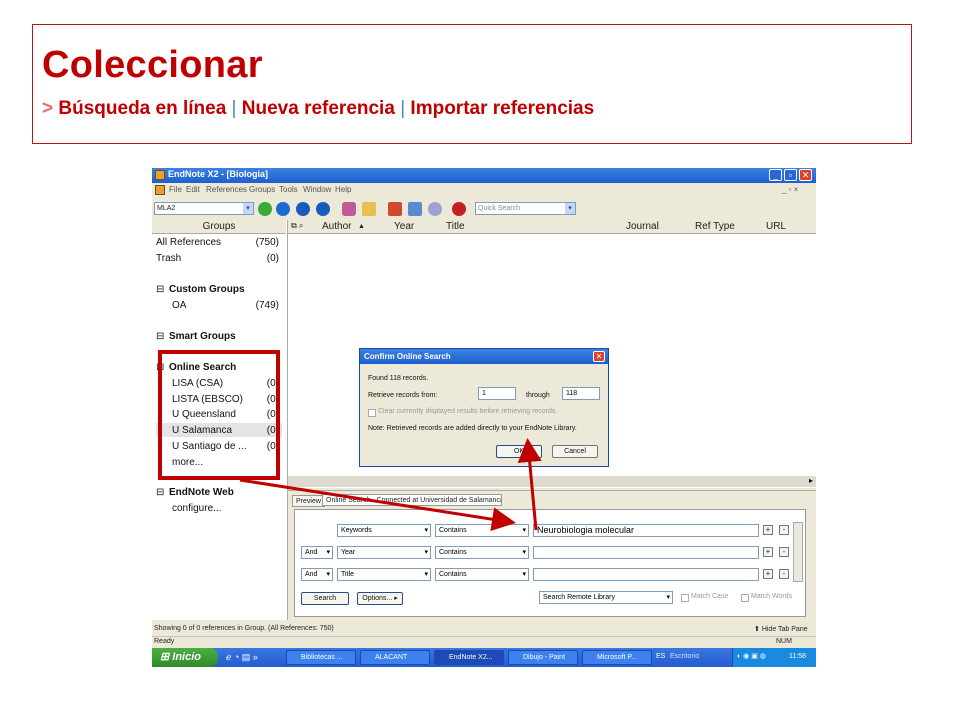 The height and width of the screenshot is (720, 960). Describe the element at coordinates (459, 209) in the screenshot. I see `help-icon` at that location.